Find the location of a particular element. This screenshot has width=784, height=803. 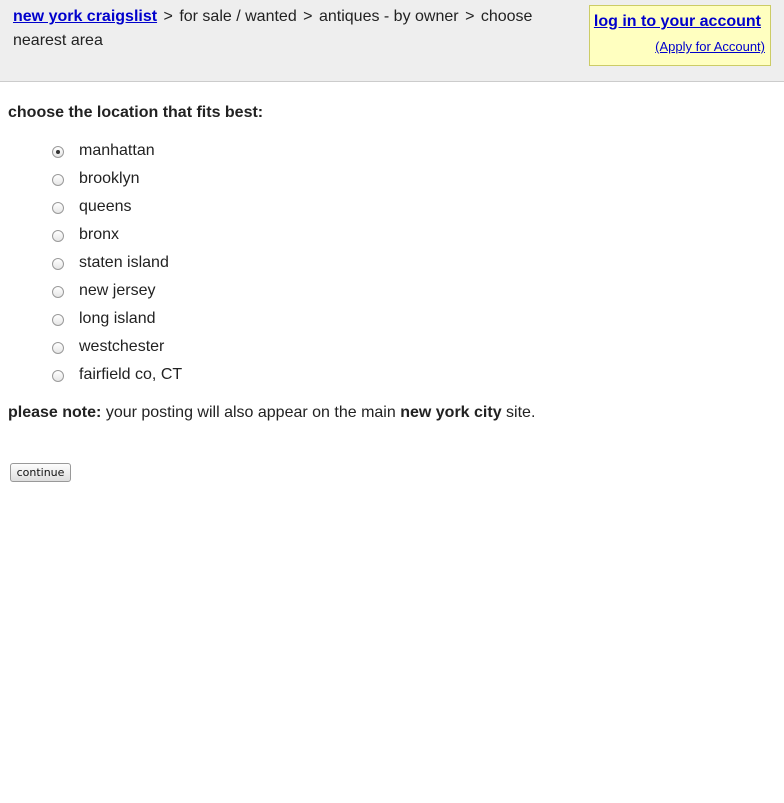

continue-button: continue is located at coordinates (40, 472).